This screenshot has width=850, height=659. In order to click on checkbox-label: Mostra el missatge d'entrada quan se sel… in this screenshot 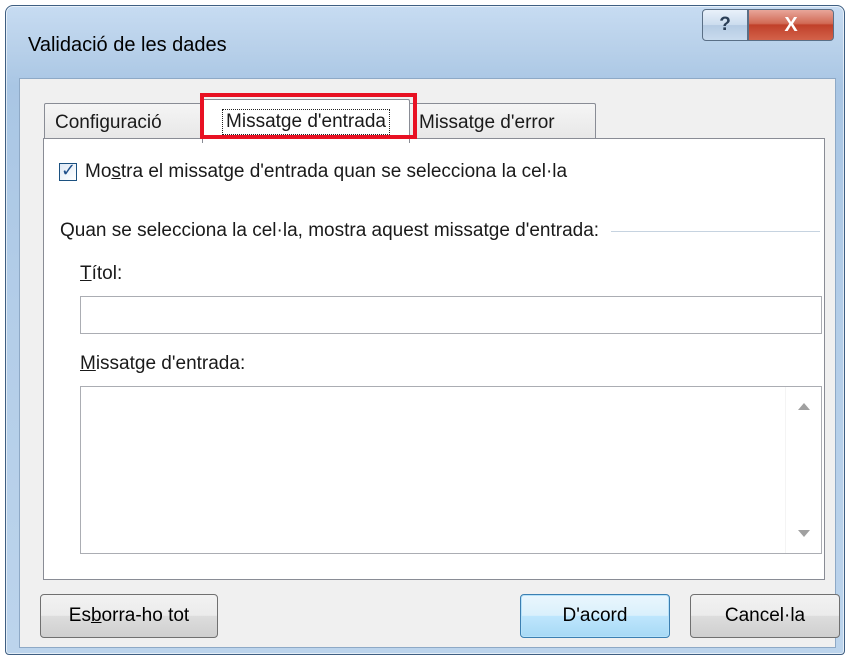, I will do `click(326, 171)`.